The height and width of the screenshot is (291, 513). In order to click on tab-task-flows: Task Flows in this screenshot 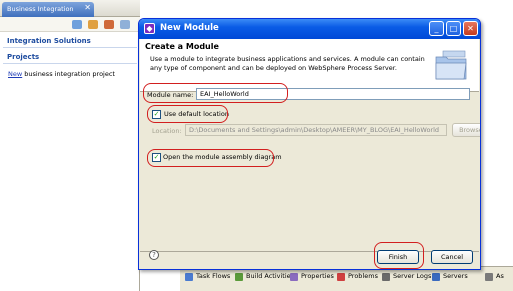, I will do `click(207, 278)`.